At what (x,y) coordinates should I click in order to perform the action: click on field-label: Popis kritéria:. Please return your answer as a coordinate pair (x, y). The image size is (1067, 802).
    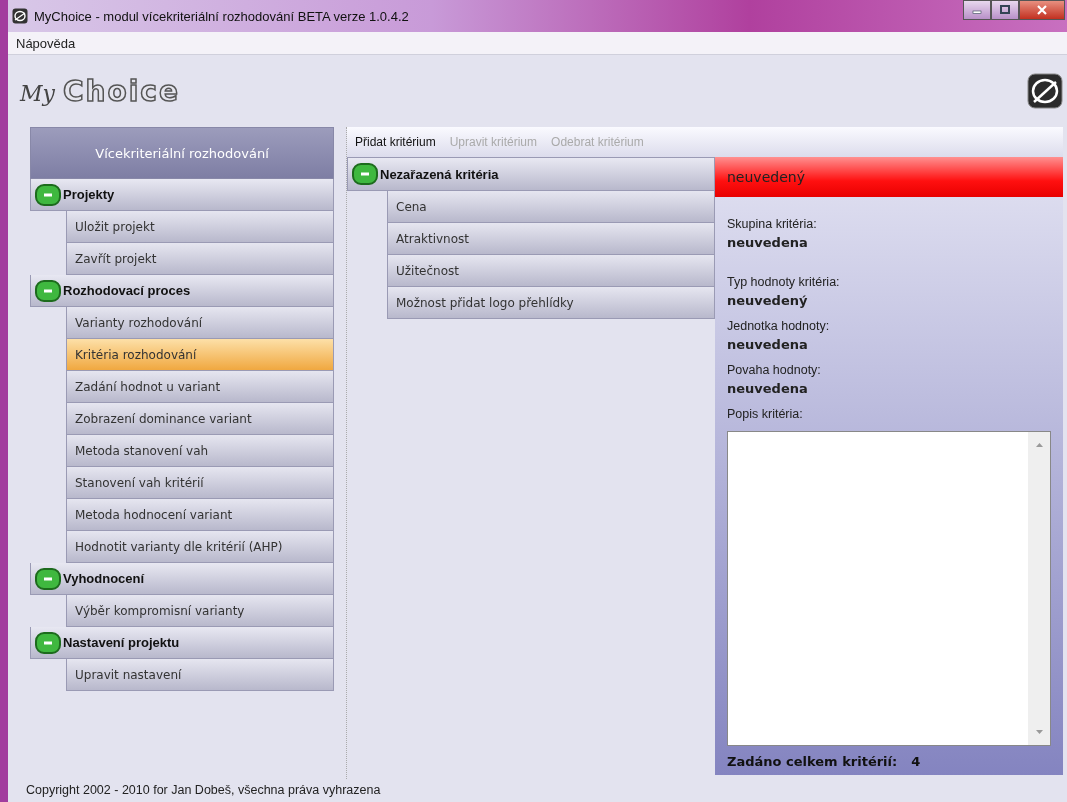
    Looking at the image, I should click on (765, 414).